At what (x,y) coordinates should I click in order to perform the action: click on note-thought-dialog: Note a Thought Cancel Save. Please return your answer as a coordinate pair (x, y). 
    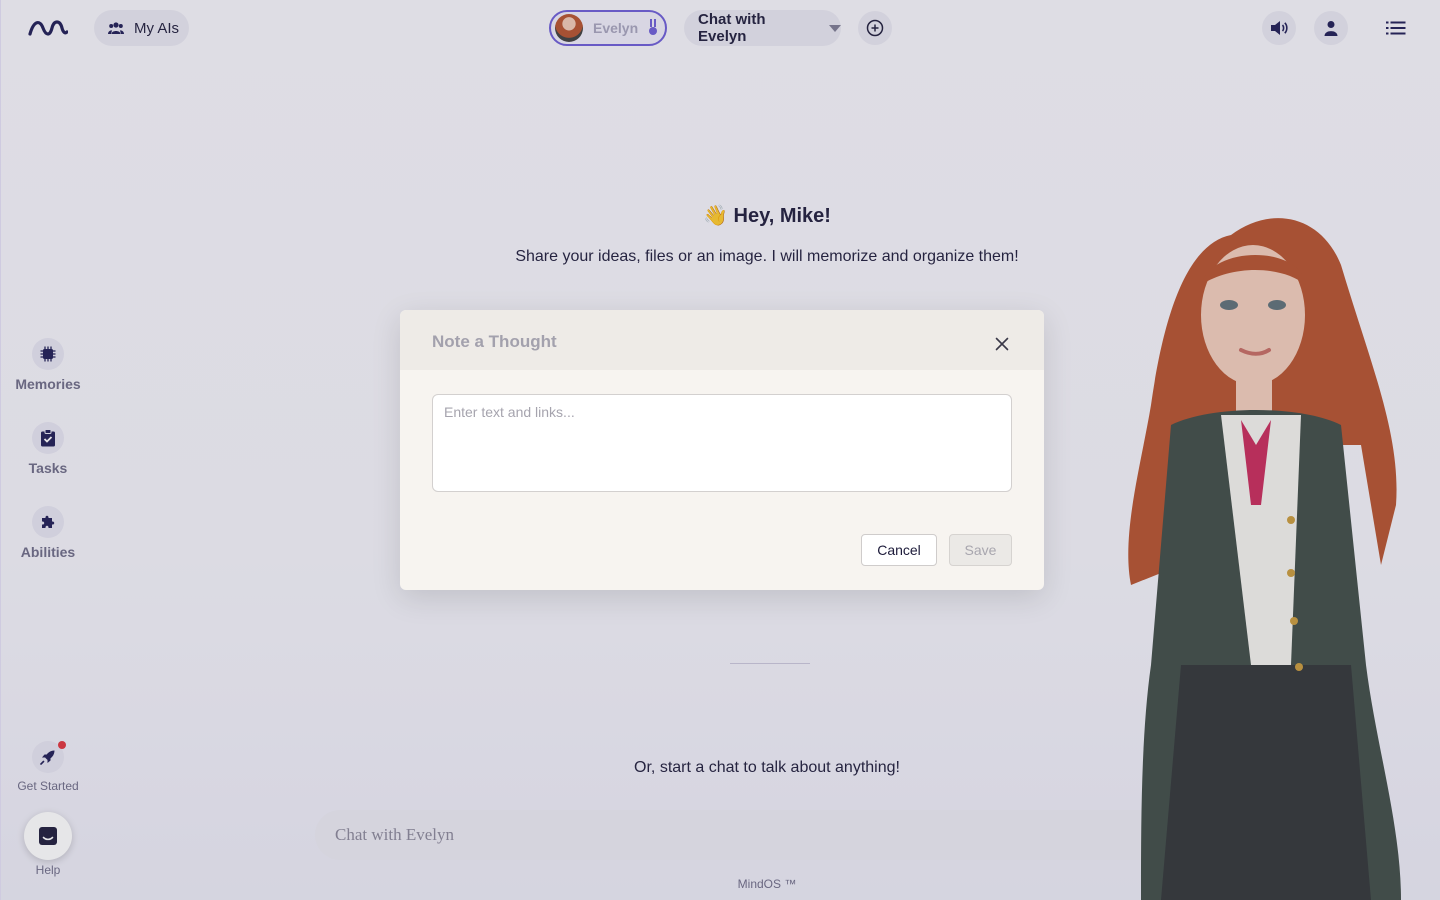
    Looking at the image, I should click on (722, 450).